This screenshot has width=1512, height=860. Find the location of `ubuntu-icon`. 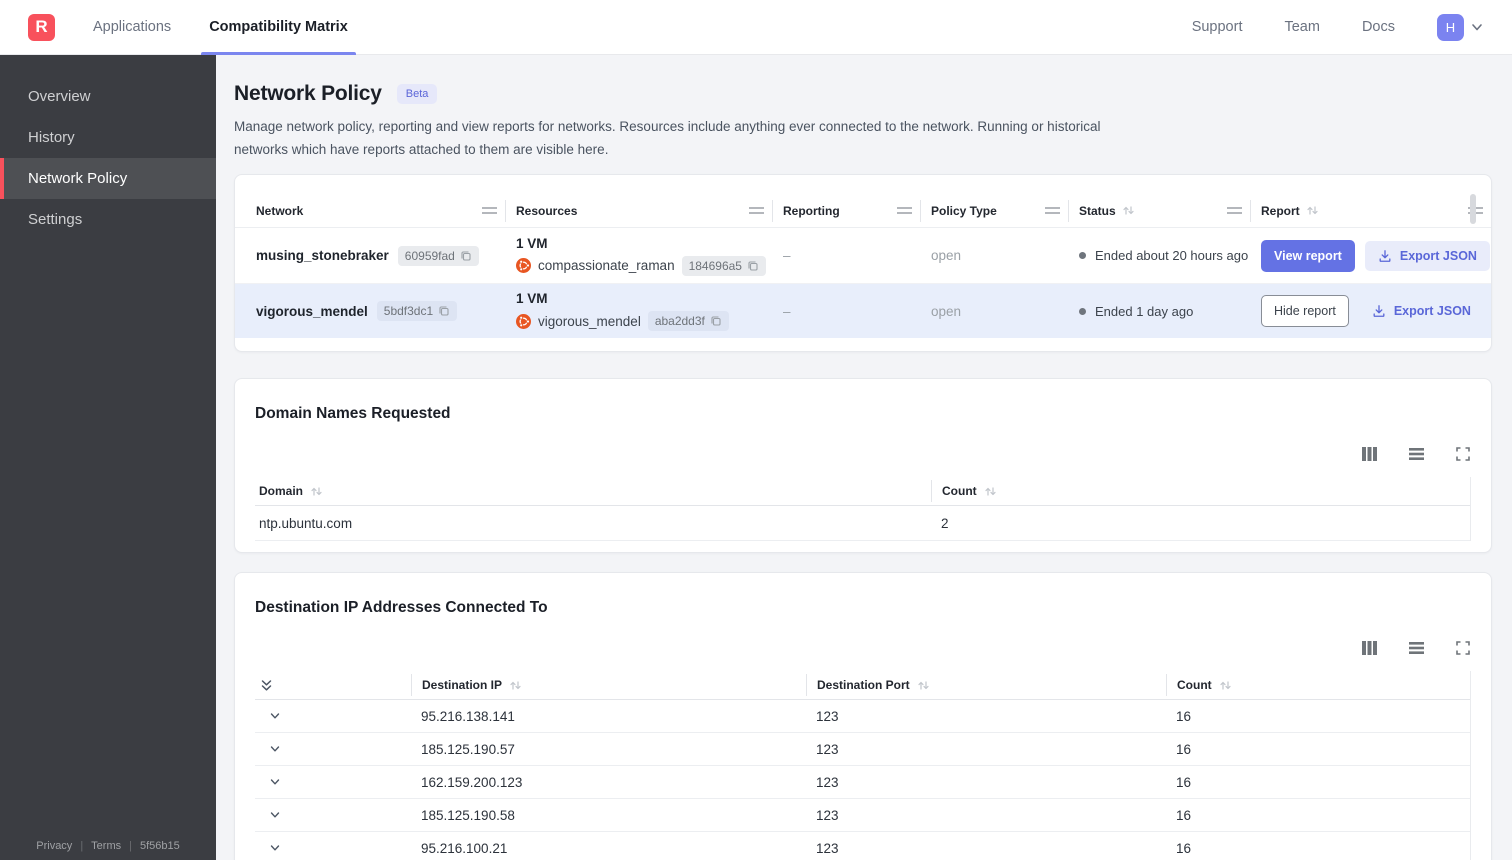

ubuntu-icon is located at coordinates (523, 265).